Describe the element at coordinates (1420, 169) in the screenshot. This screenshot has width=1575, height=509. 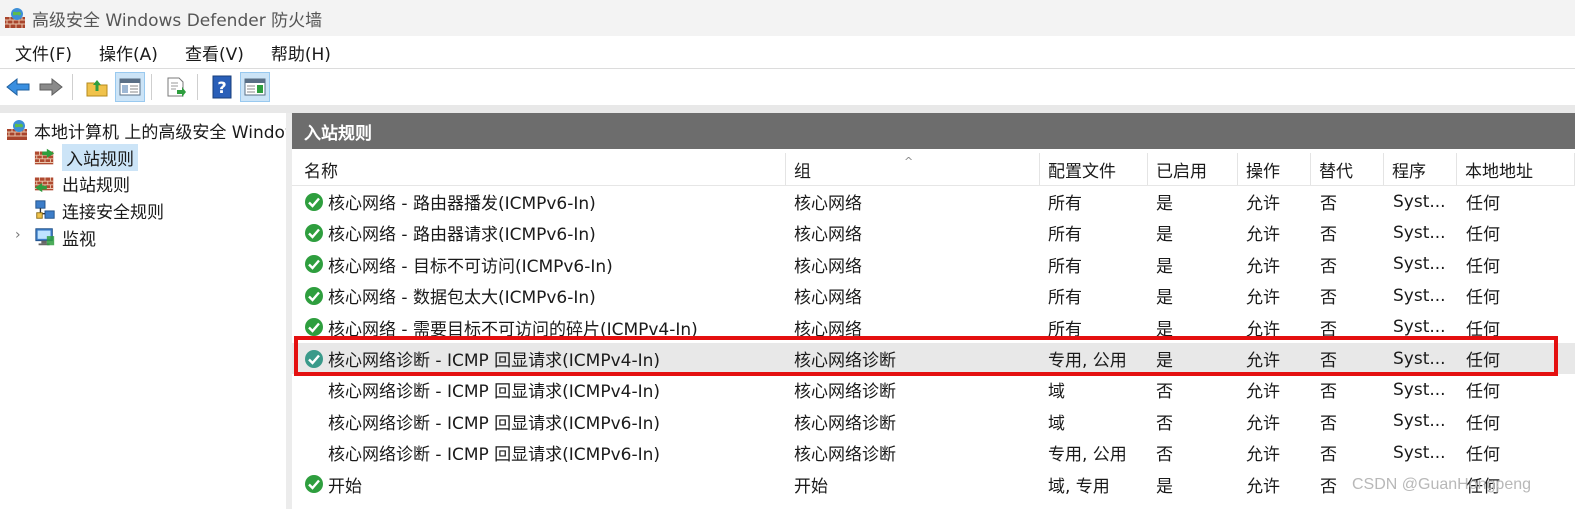
I see `column-header-program: 程序` at that location.